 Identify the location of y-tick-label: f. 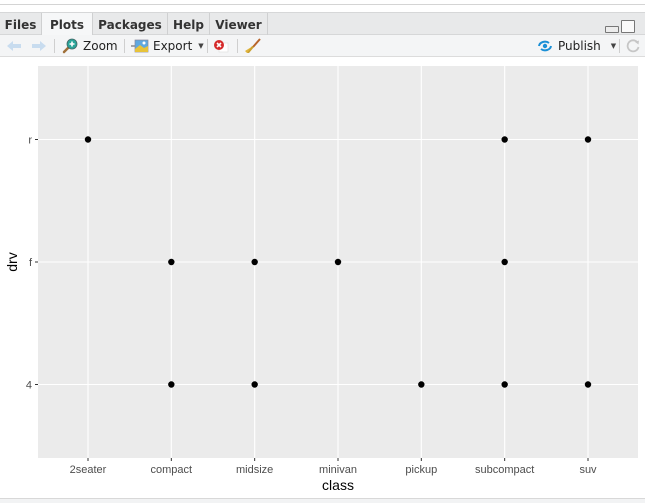
(31, 263).